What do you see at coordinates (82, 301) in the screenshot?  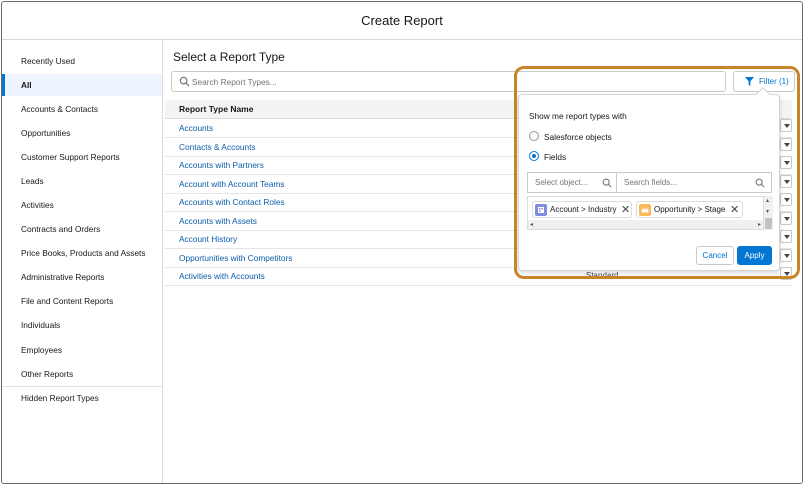 I see `sidebar-item-file-content-reports: File and Content Reports` at bounding box center [82, 301].